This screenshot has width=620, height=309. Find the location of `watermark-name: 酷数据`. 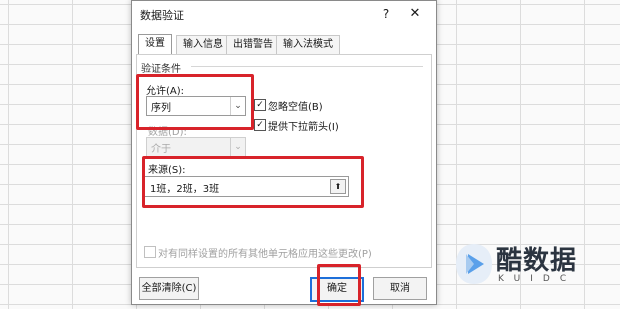

watermark-name: 酷数据 is located at coordinates (537, 261).